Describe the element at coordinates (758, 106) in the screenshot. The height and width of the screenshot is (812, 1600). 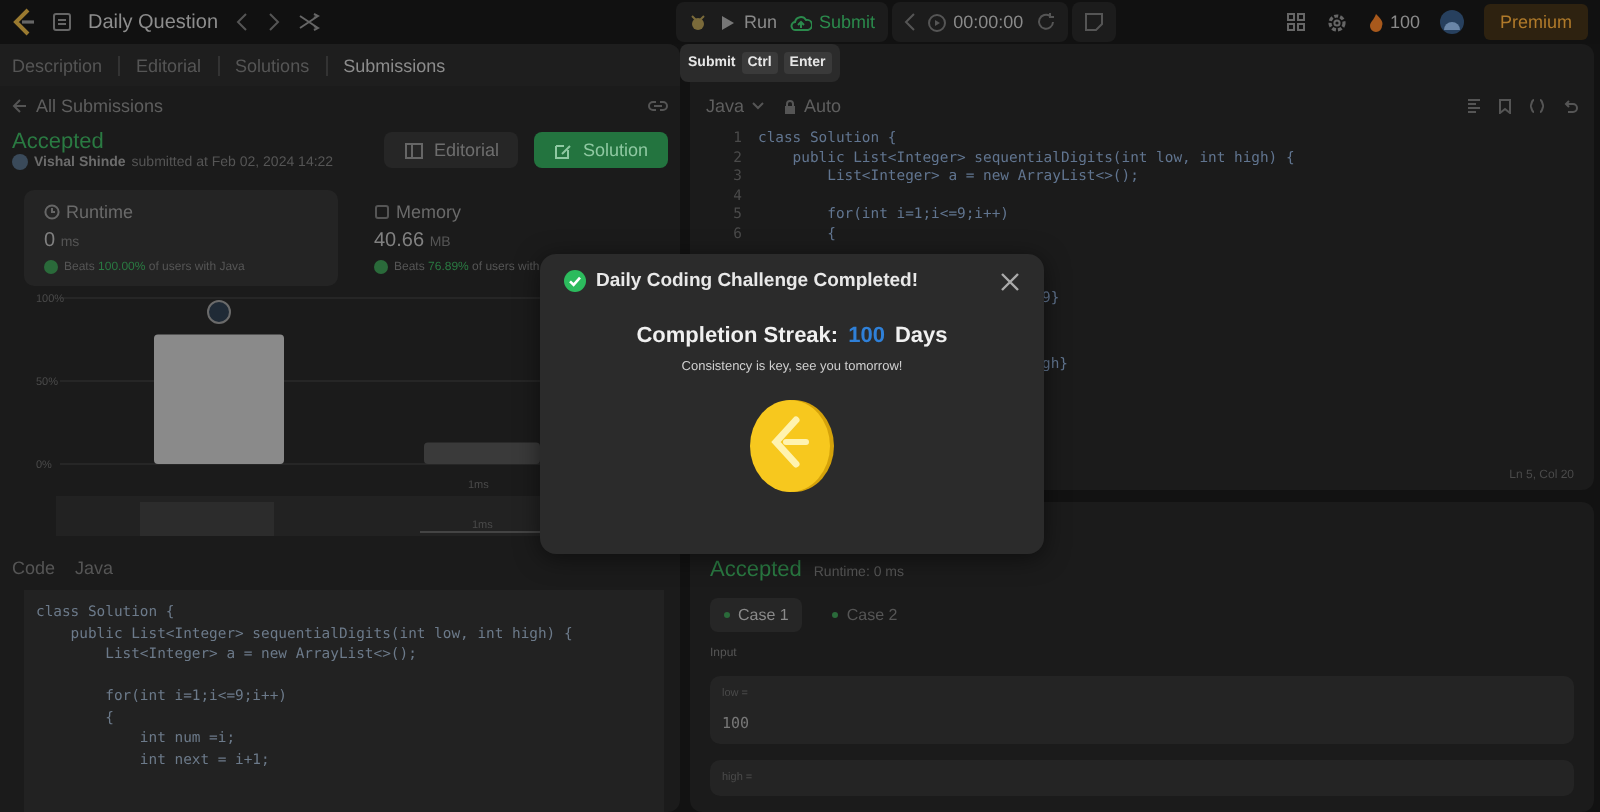
I see `chevron-down-icon` at that location.